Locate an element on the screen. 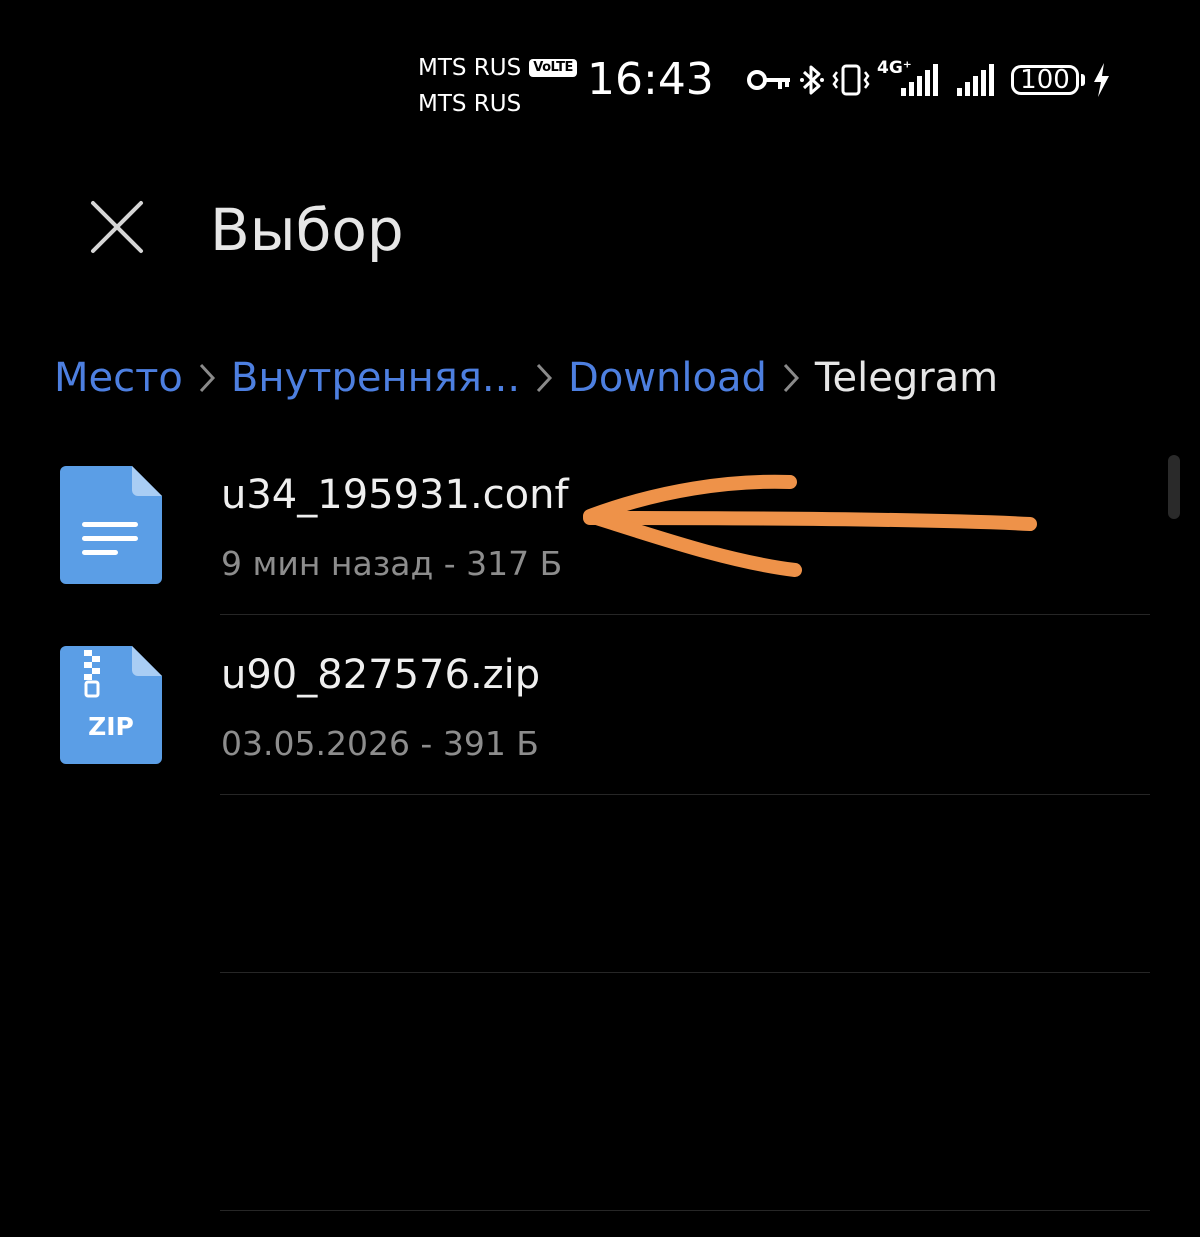 Image resolution: width=1200 pixels, height=1237 pixels. carrier-2-label: MTS RUS is located at coordinates (470, 104).